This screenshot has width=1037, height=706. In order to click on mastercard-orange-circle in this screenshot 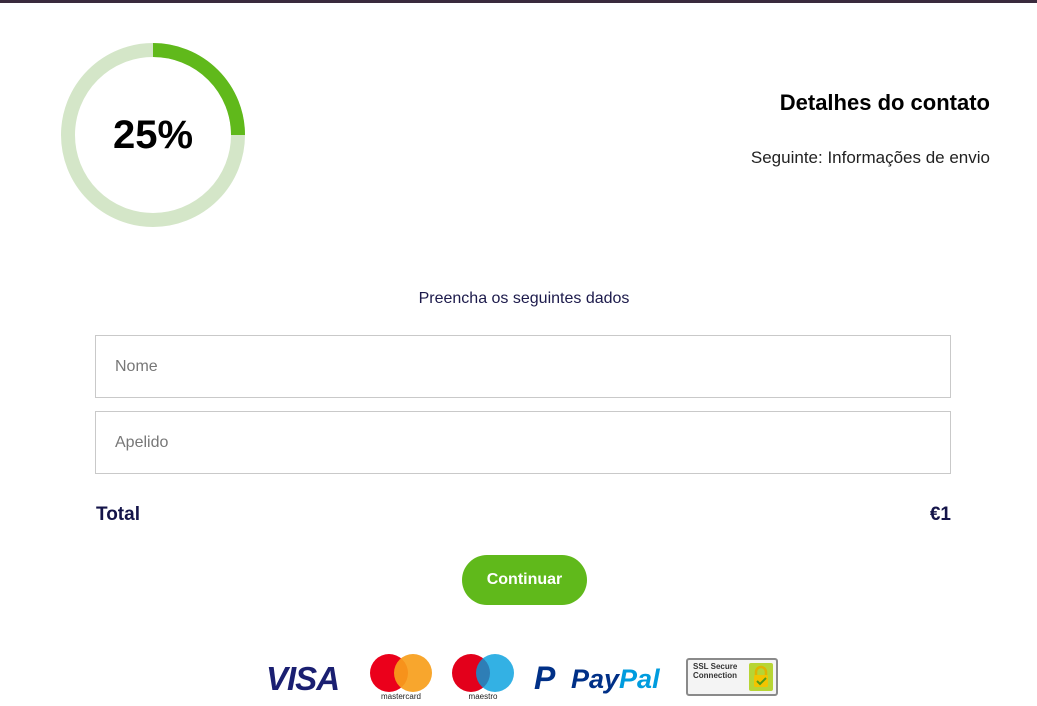, I will do `click(413, 673)`.